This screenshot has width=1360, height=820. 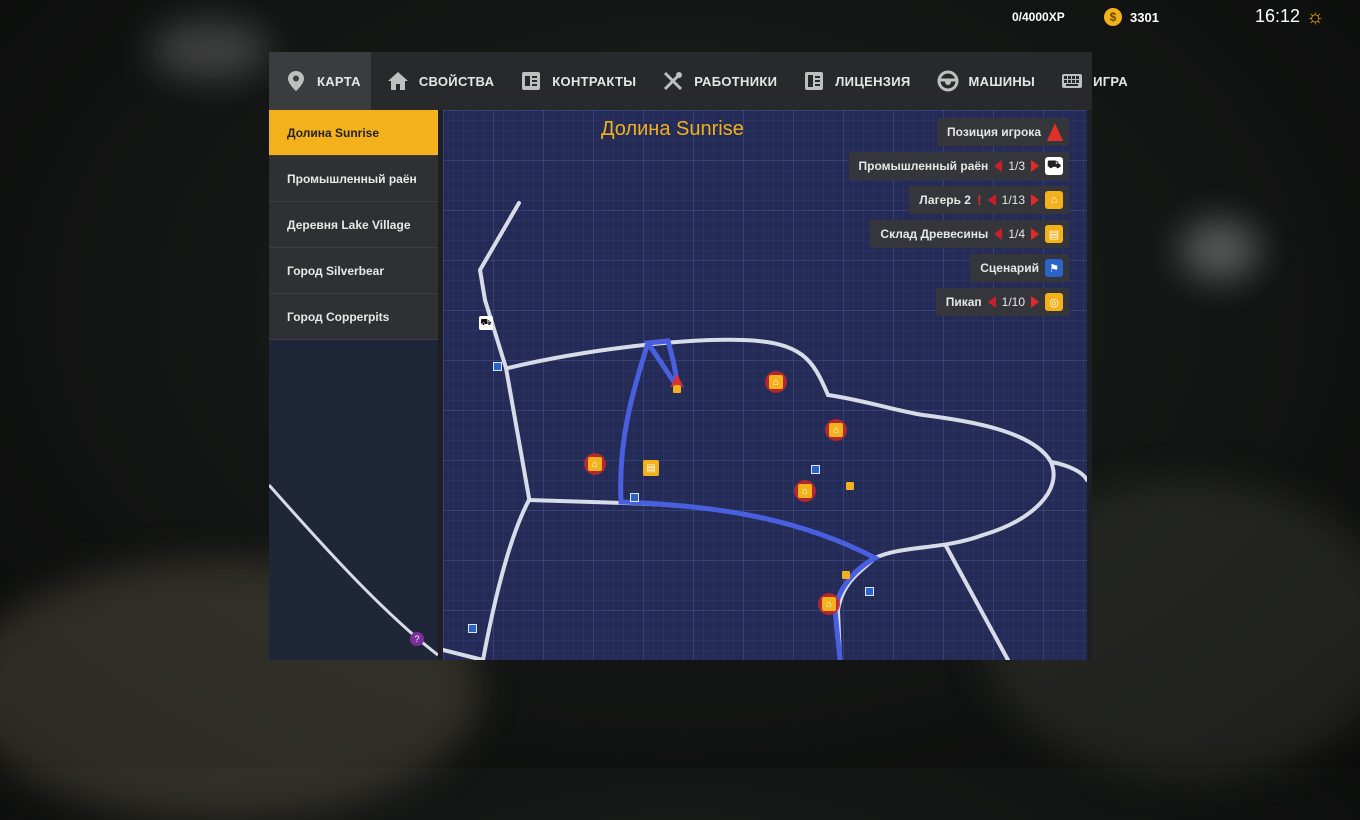 What do you see at coordinates (353, 179) in the screenshot?
I see `region-item-industrial: Промышленный раён` at bounding box center [353, 179].